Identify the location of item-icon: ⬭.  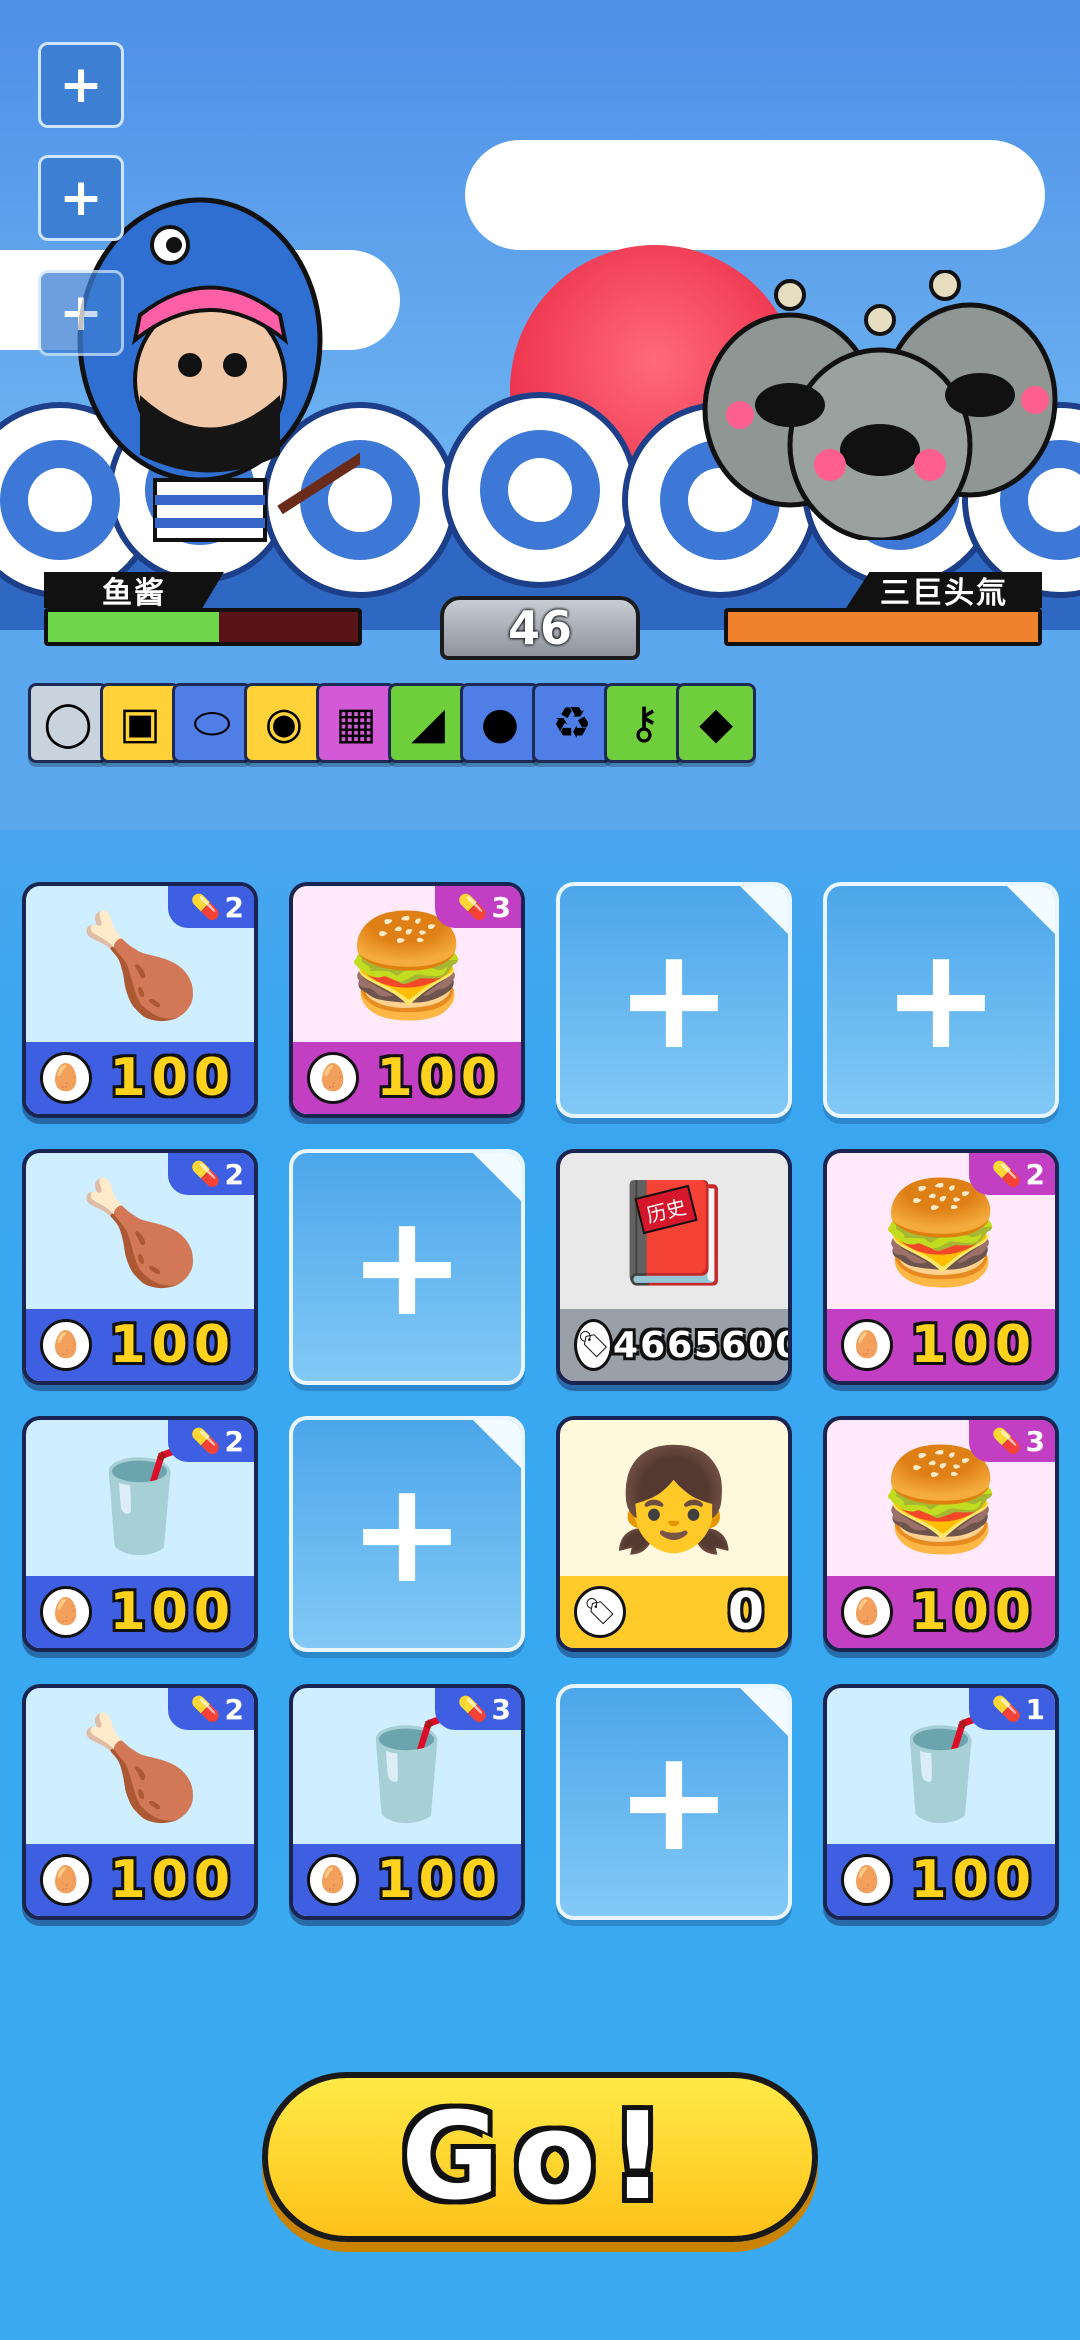
(212, 723).